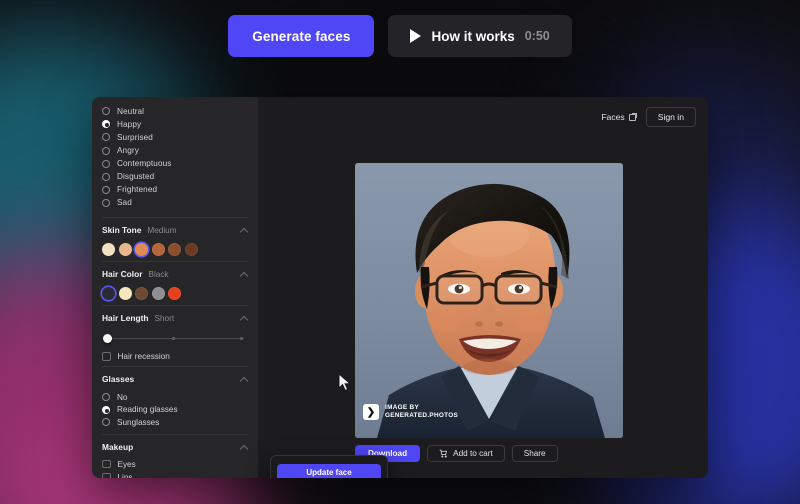 This screenshot has height=504, width=800. I want to click on update-face-button: Update face, so click(329, 471).